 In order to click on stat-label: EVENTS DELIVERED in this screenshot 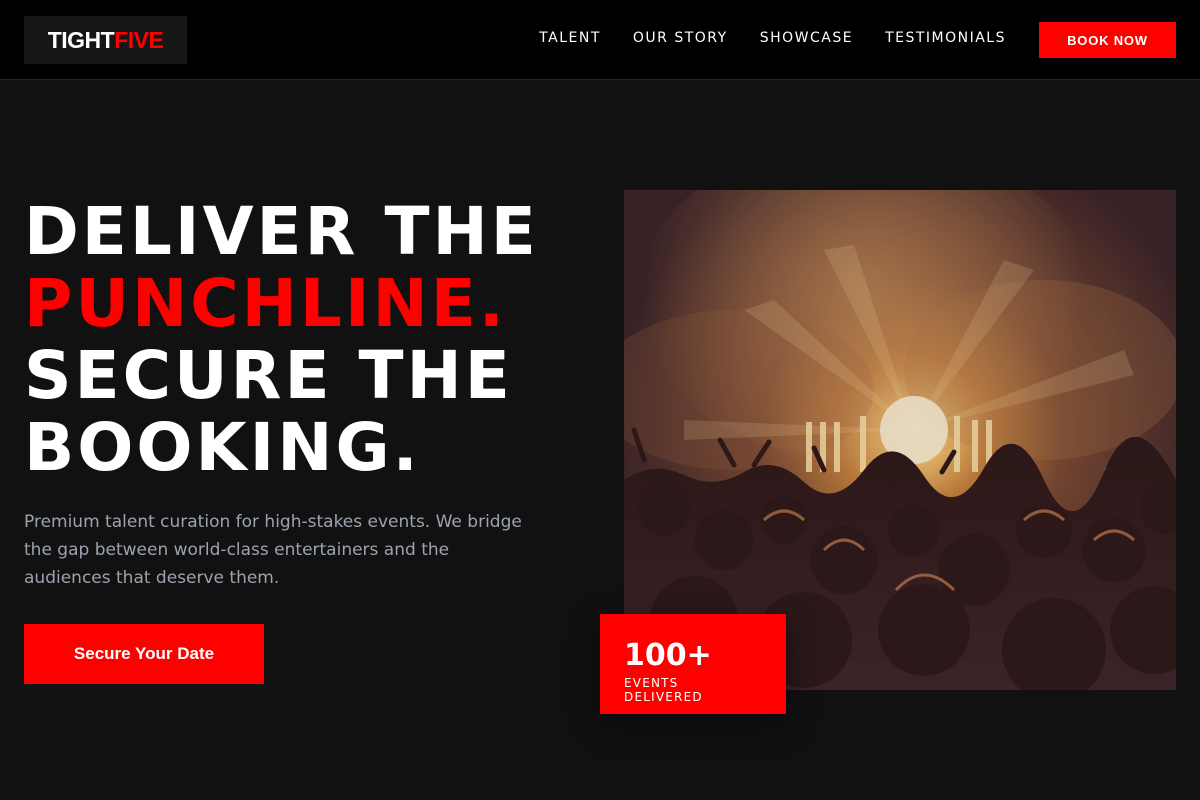, I will do `click(663, 690)`.